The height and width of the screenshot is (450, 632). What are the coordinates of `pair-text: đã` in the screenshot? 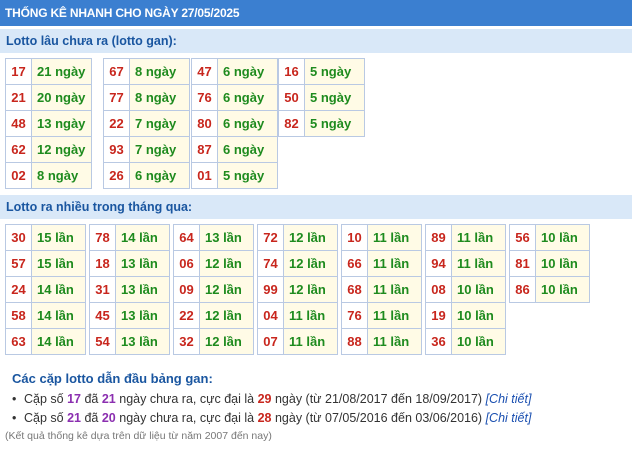 It's located at (91, 418).